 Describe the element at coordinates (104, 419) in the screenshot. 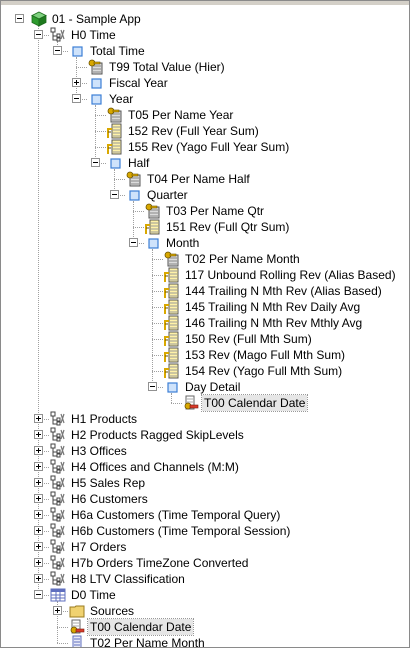

I see `tree-node-label: H1 Products` at that location.